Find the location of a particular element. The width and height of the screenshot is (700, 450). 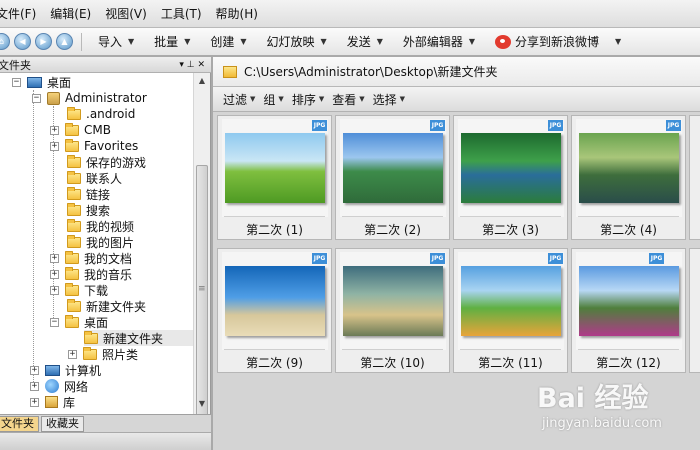

tree-scrollbar: ▲ ▼ is located at coordinates (201, 261).